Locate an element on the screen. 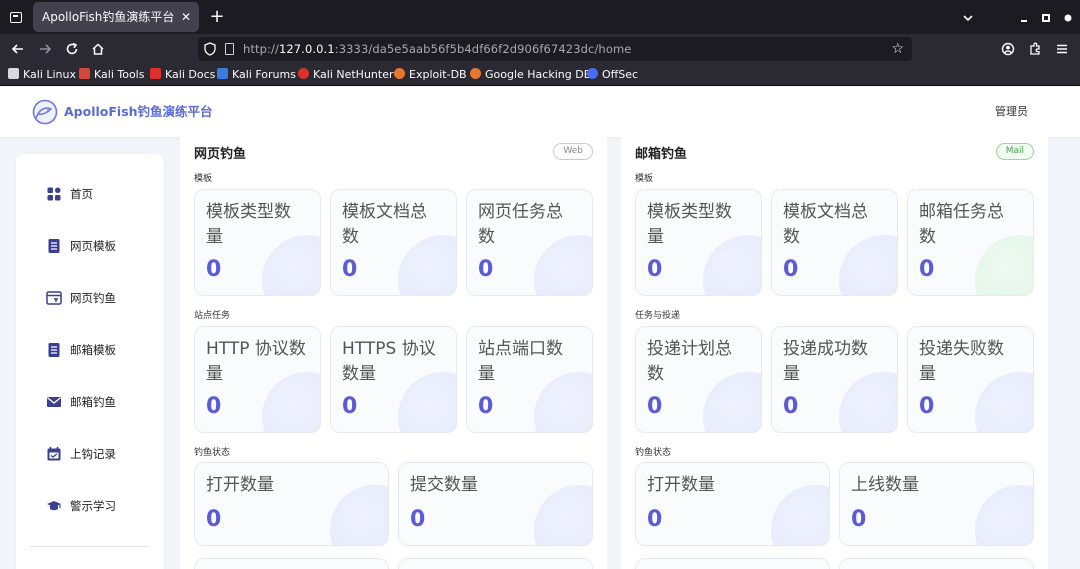 The image size is (1080, 569). browser-tab-active: ApolloFish钓鱼演练平台 ✕ is located at coordinates (116, 17).